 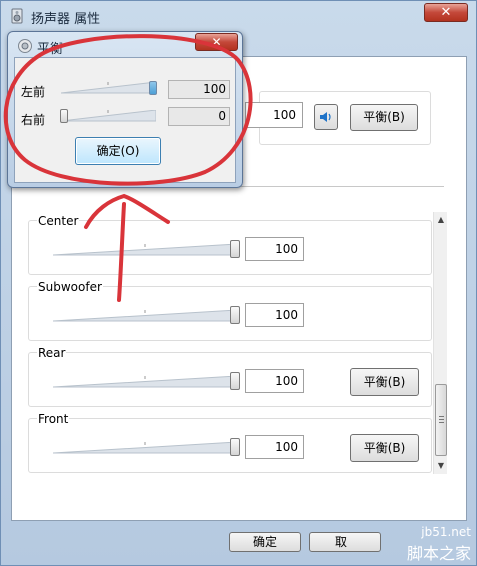 I want to click on front-balance-button: 平衡(B), so click(x=384, y=448).